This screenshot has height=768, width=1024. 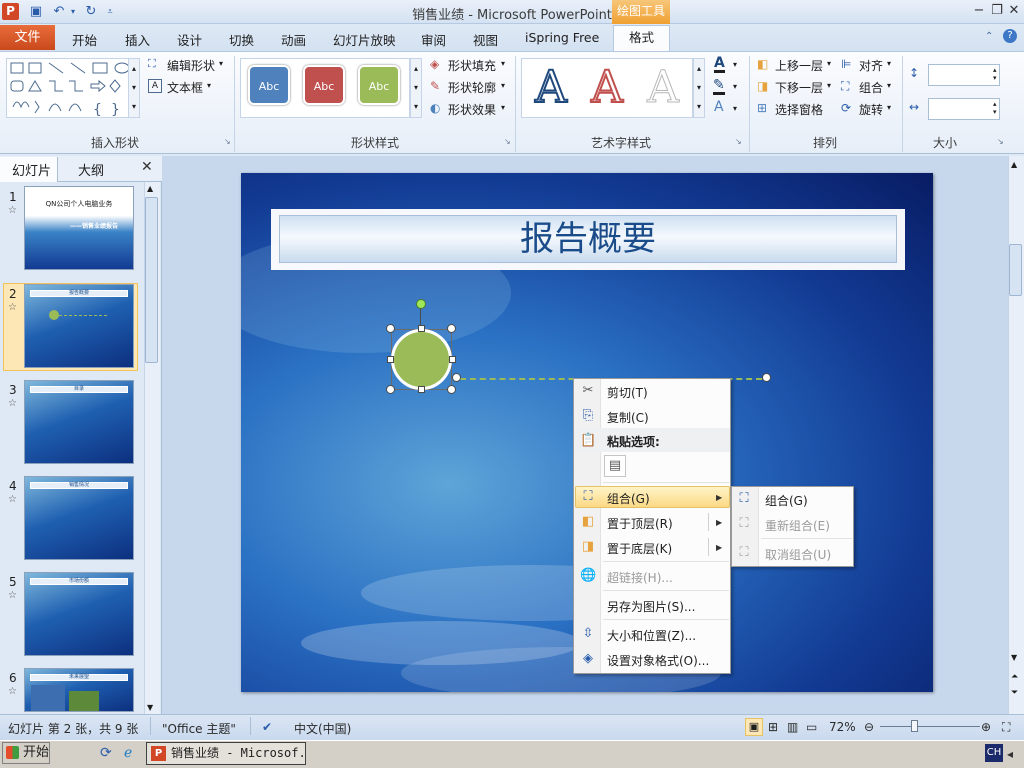 I want to click on text-effects-dropdown-icon: ▾, so click(x=735, y=108).